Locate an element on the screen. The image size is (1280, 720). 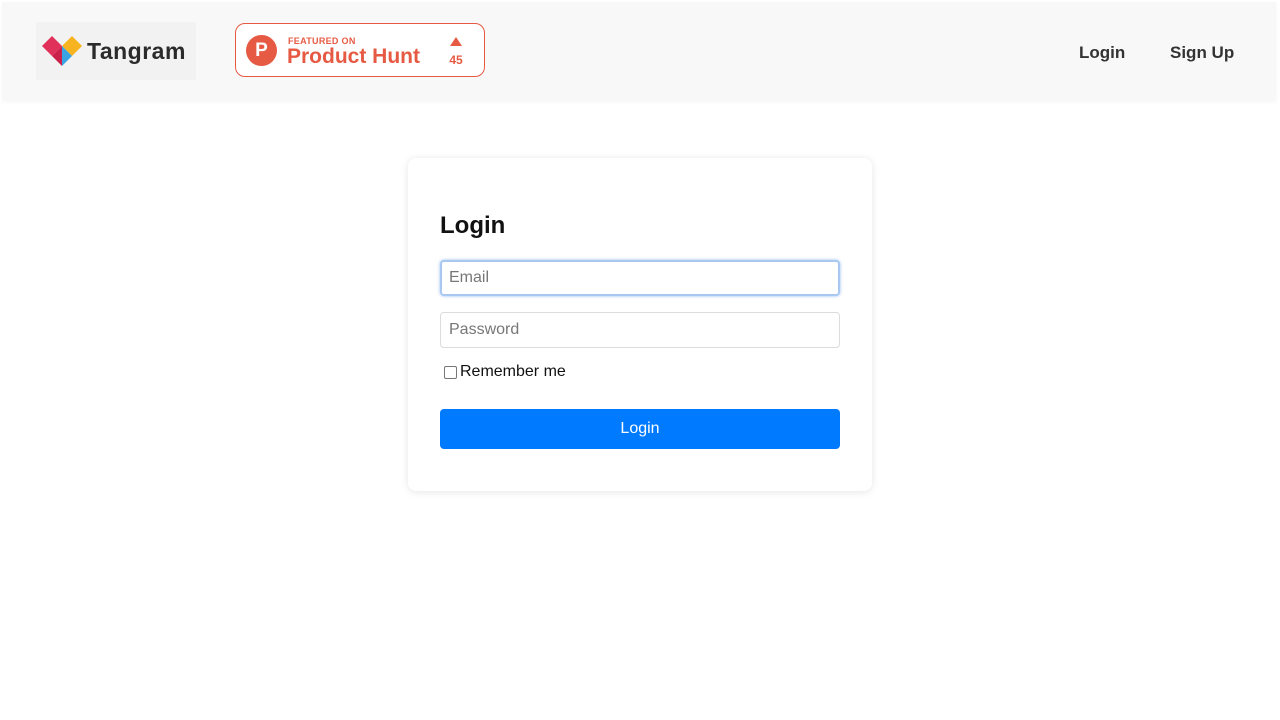
remember-me-checkbox is located at coordinates (450, 372).